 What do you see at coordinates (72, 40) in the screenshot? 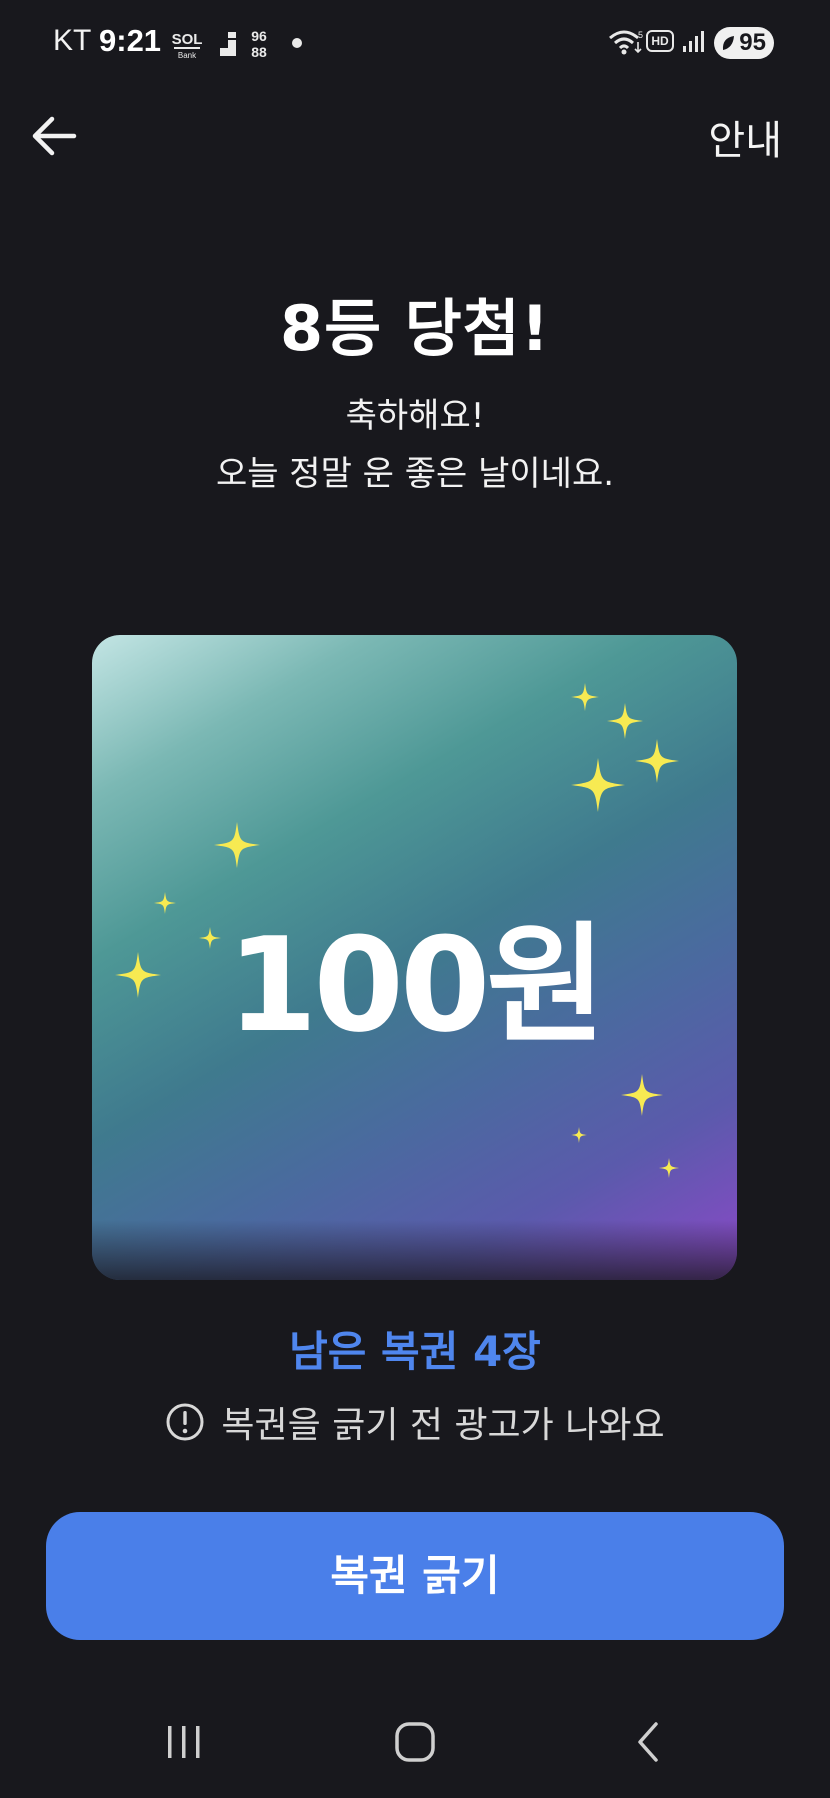
I see `carrier-label: KT` at bounding box center [72, 40].